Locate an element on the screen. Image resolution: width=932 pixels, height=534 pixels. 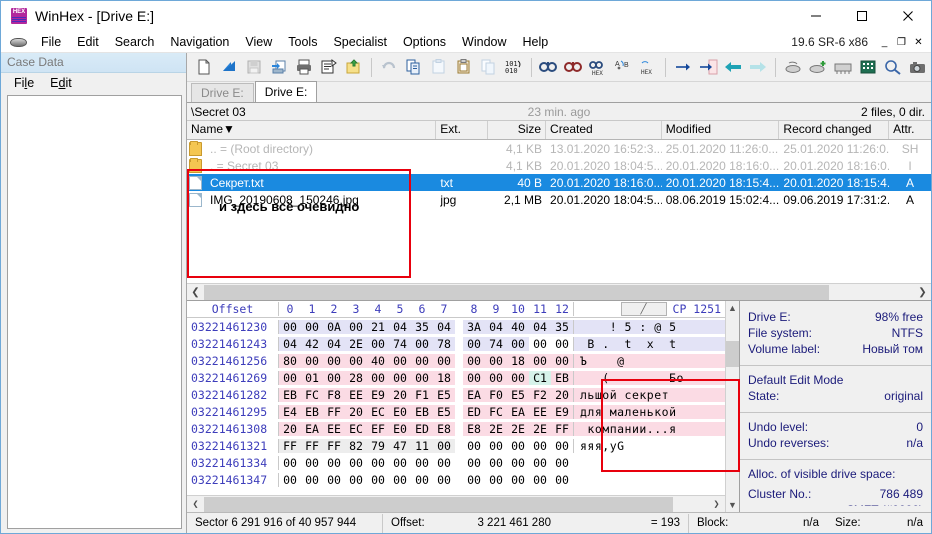
replace-bytes-icon: AB is located at coordinates (623, 67).